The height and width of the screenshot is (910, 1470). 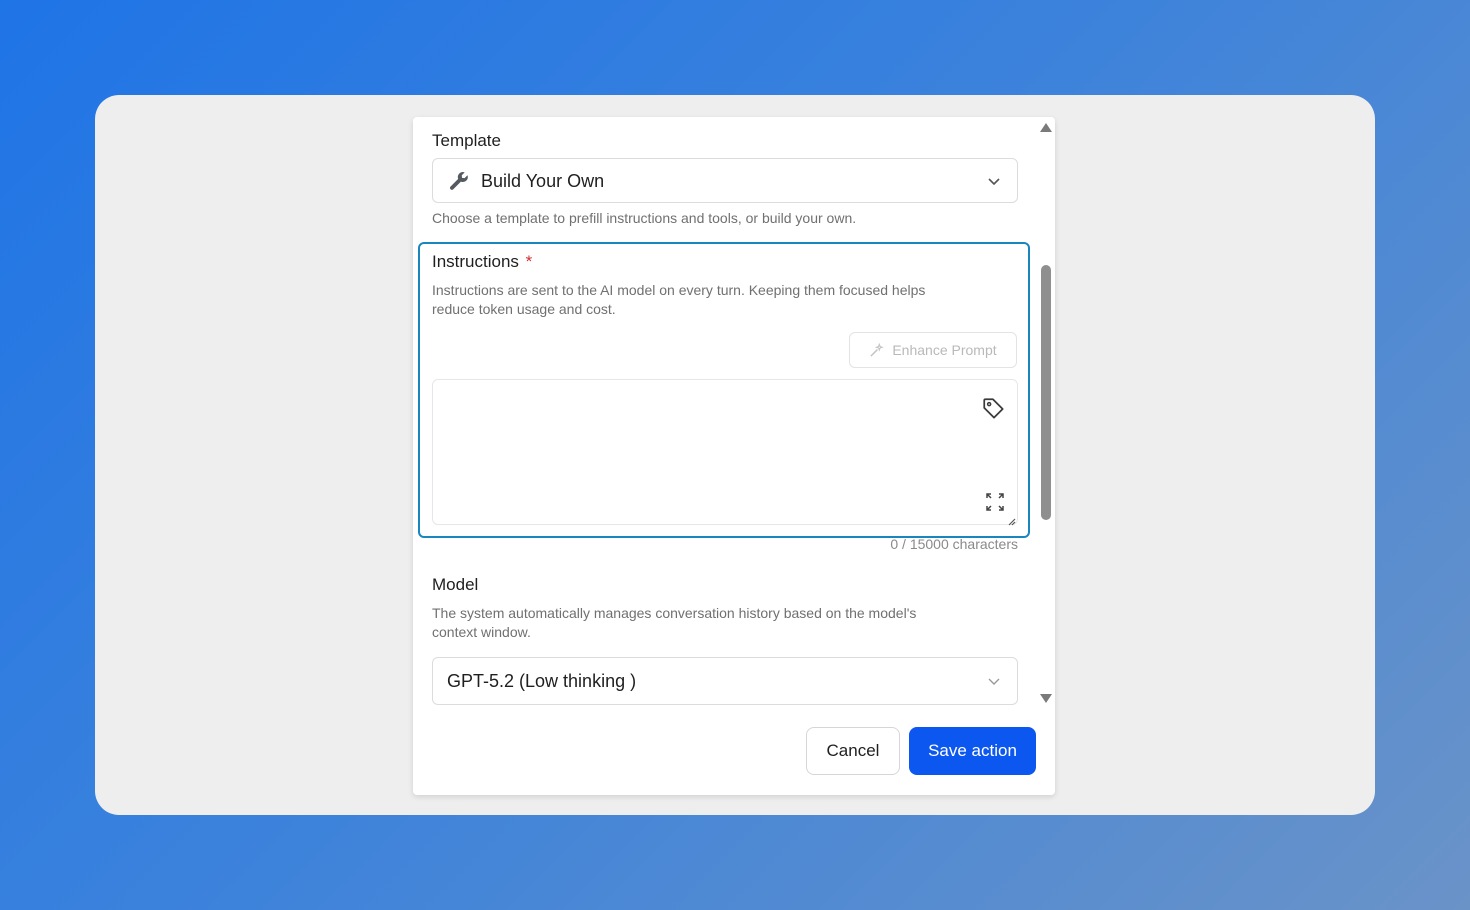 I want to click on instructions-label: Instructions *, so click(x=482, y=261).